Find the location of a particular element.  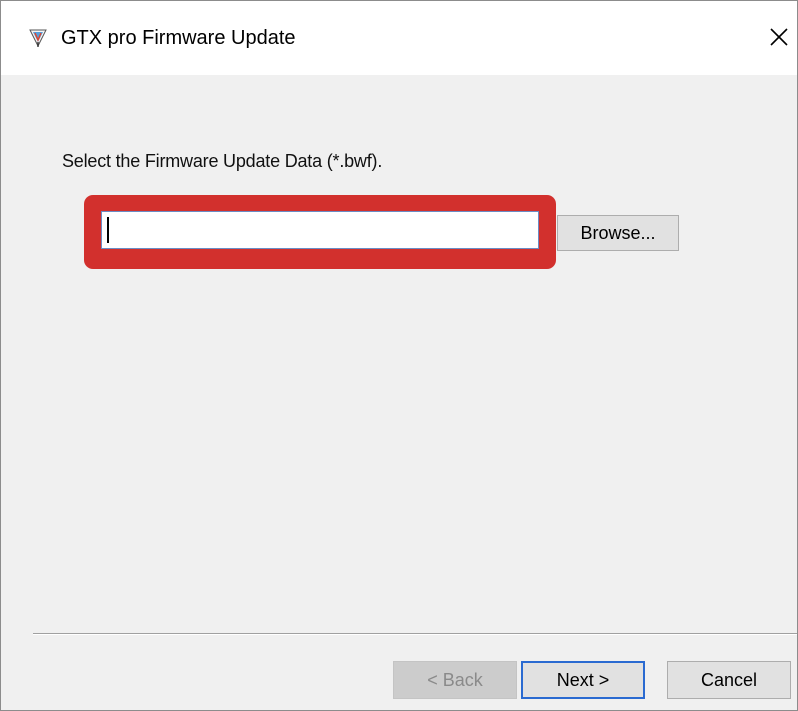

next-button: Next > is located at coordinates (583, 680).